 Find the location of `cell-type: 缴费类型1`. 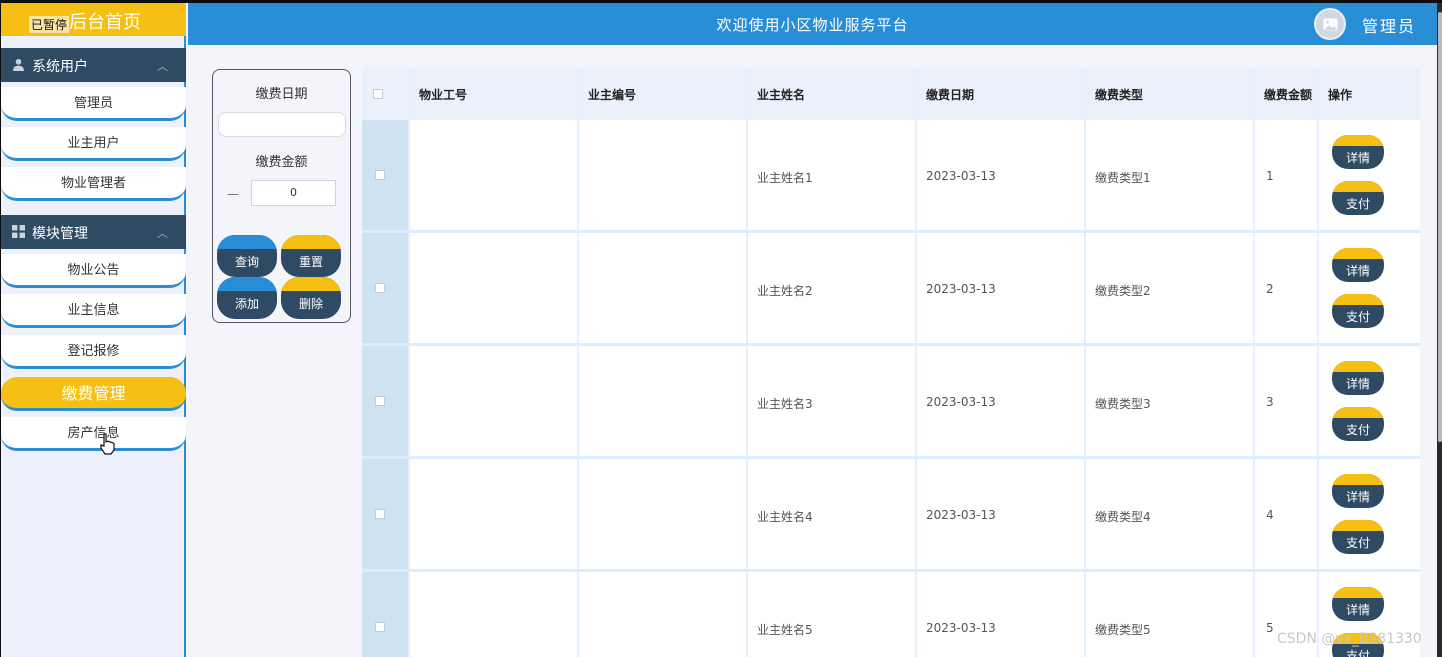

cell-type: 缴费类型1 is located at coordinates (1123, 178).